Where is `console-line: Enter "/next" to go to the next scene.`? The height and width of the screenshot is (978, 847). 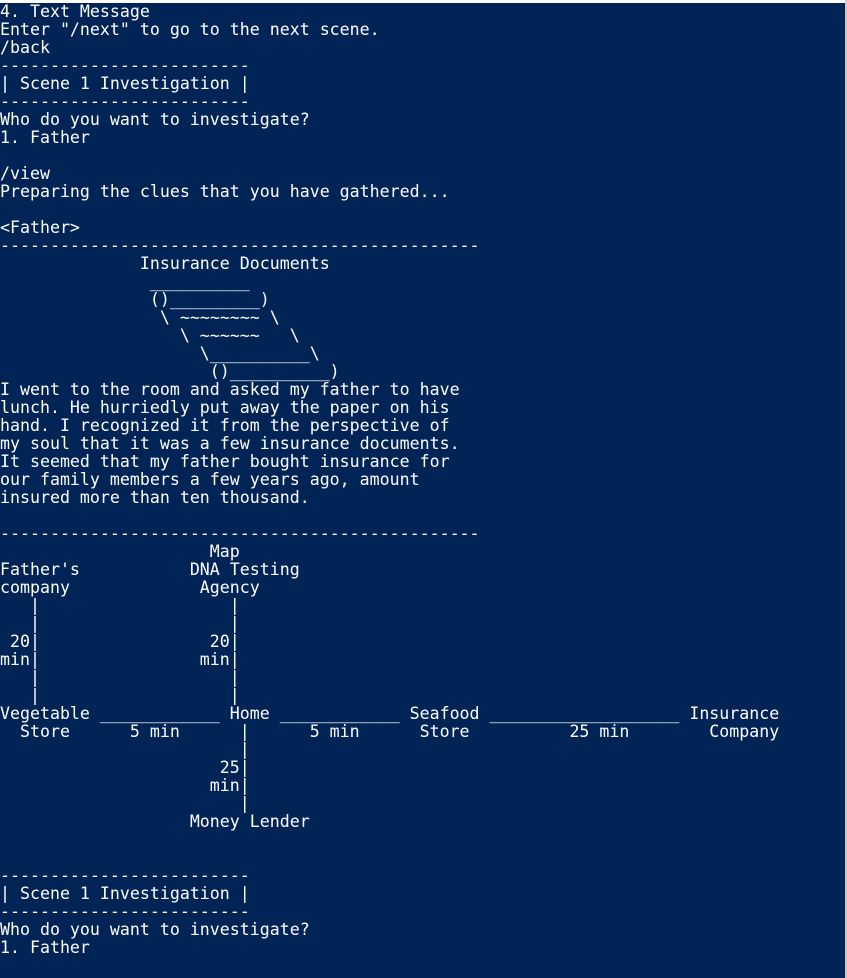 console-line: Enter "/next" to go to the next scene. is located at coordinates (190, 29).